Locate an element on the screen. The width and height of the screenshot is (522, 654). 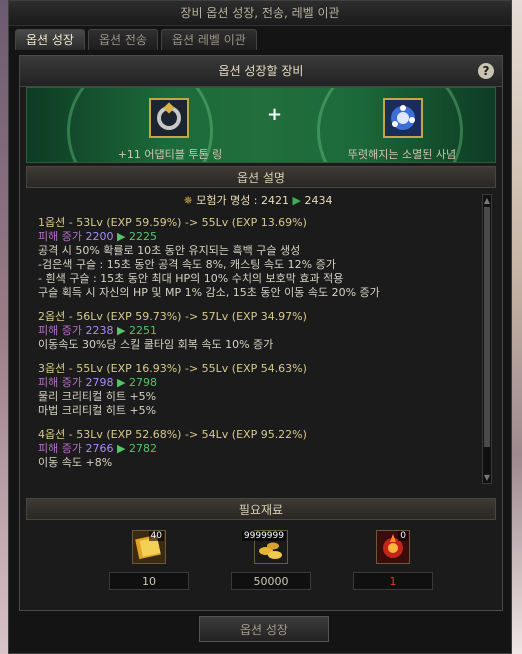
option-description-label: 옵션 설명 is located at coordinates (261, 178).